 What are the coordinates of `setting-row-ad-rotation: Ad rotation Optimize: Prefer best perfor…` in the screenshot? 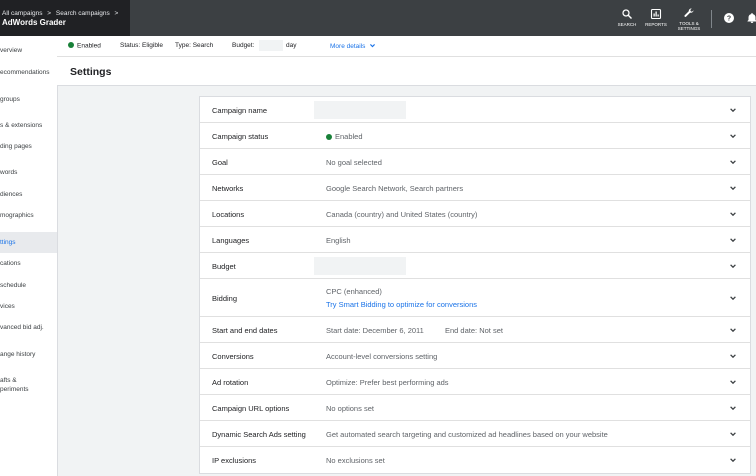 It's located at (475, 382).